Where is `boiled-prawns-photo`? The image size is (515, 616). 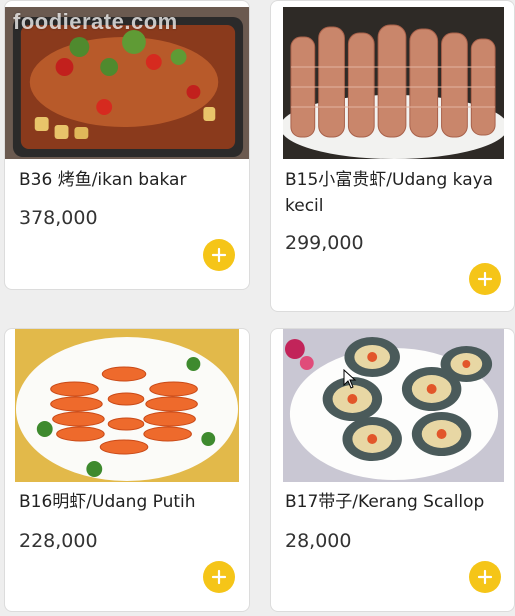 boiled-prawns-photo is located at coordinates (127, 405).